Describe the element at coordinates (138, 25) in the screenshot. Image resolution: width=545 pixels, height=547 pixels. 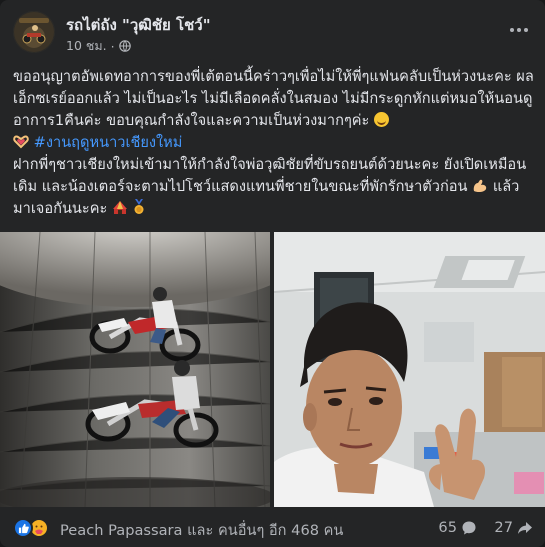
I see `page-name: รถไต่ถัง "วุฒิชัย โชว์"` at that location.